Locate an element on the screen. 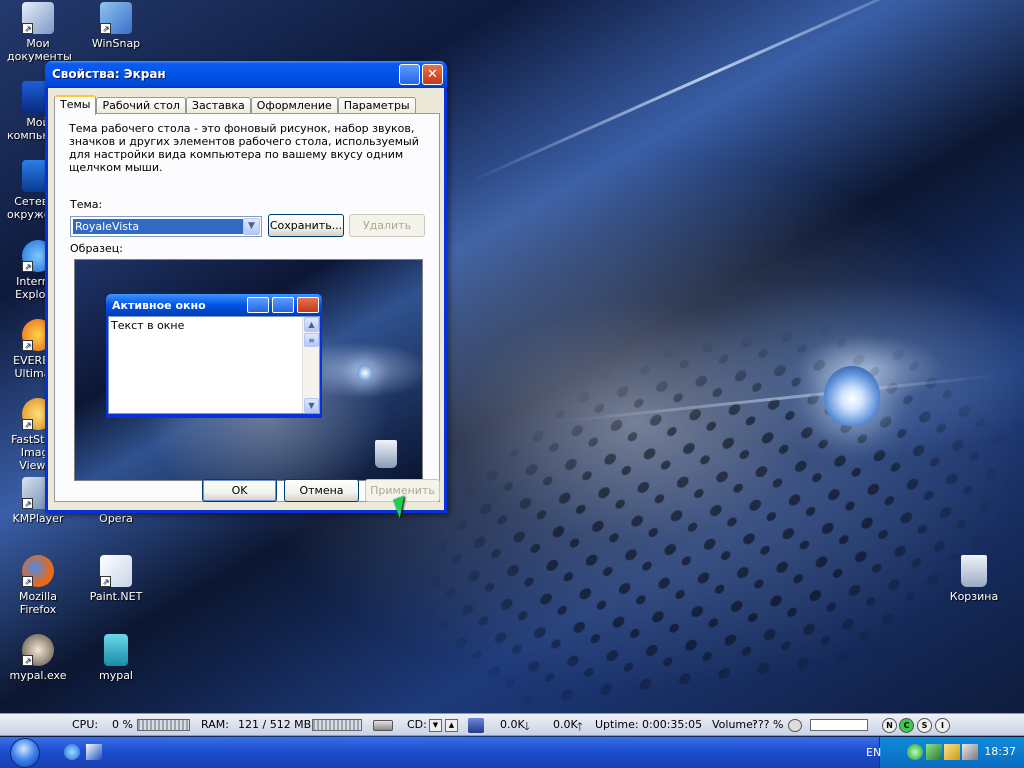  circle-button-c: C is located at coordinates (906, 725).